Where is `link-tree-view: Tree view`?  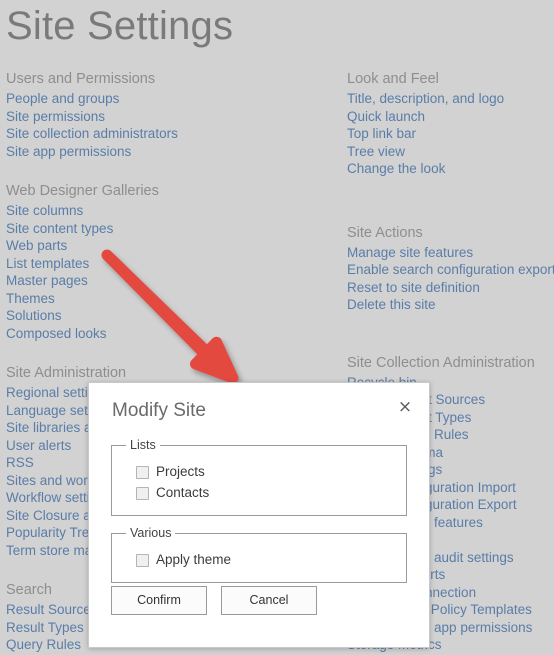
link-tree-view: Tree view is located at coordinates (450, 152).